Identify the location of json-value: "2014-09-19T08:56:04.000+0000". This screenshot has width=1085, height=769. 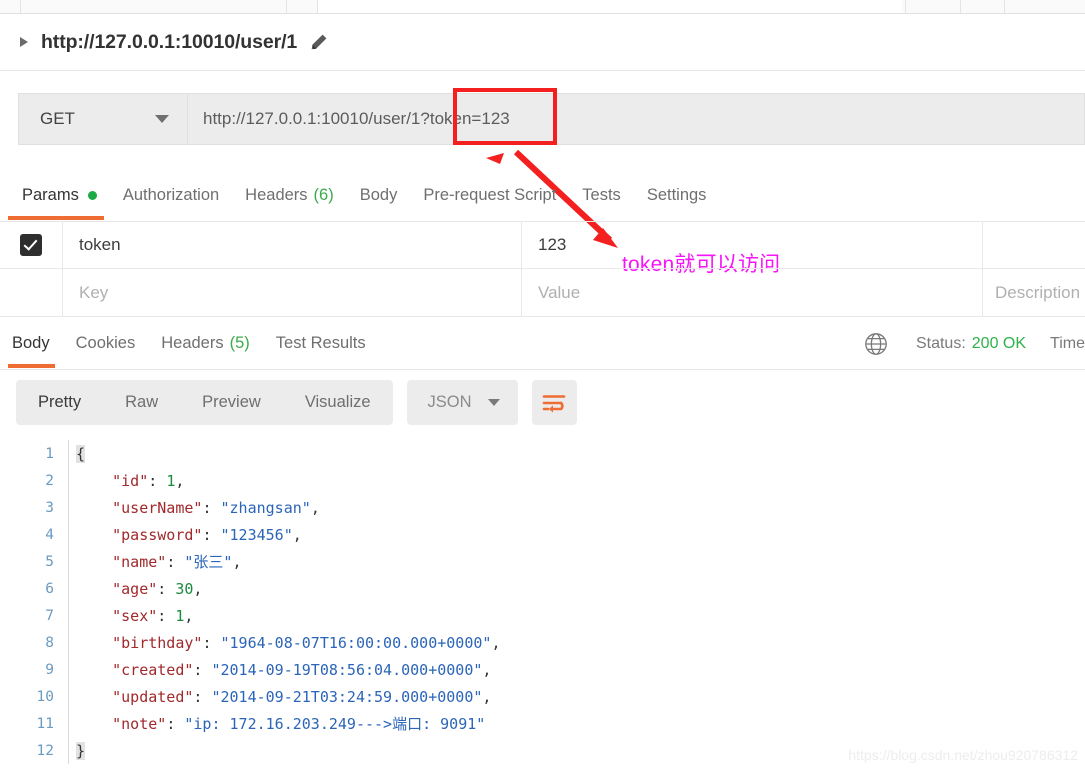
(347, 669).